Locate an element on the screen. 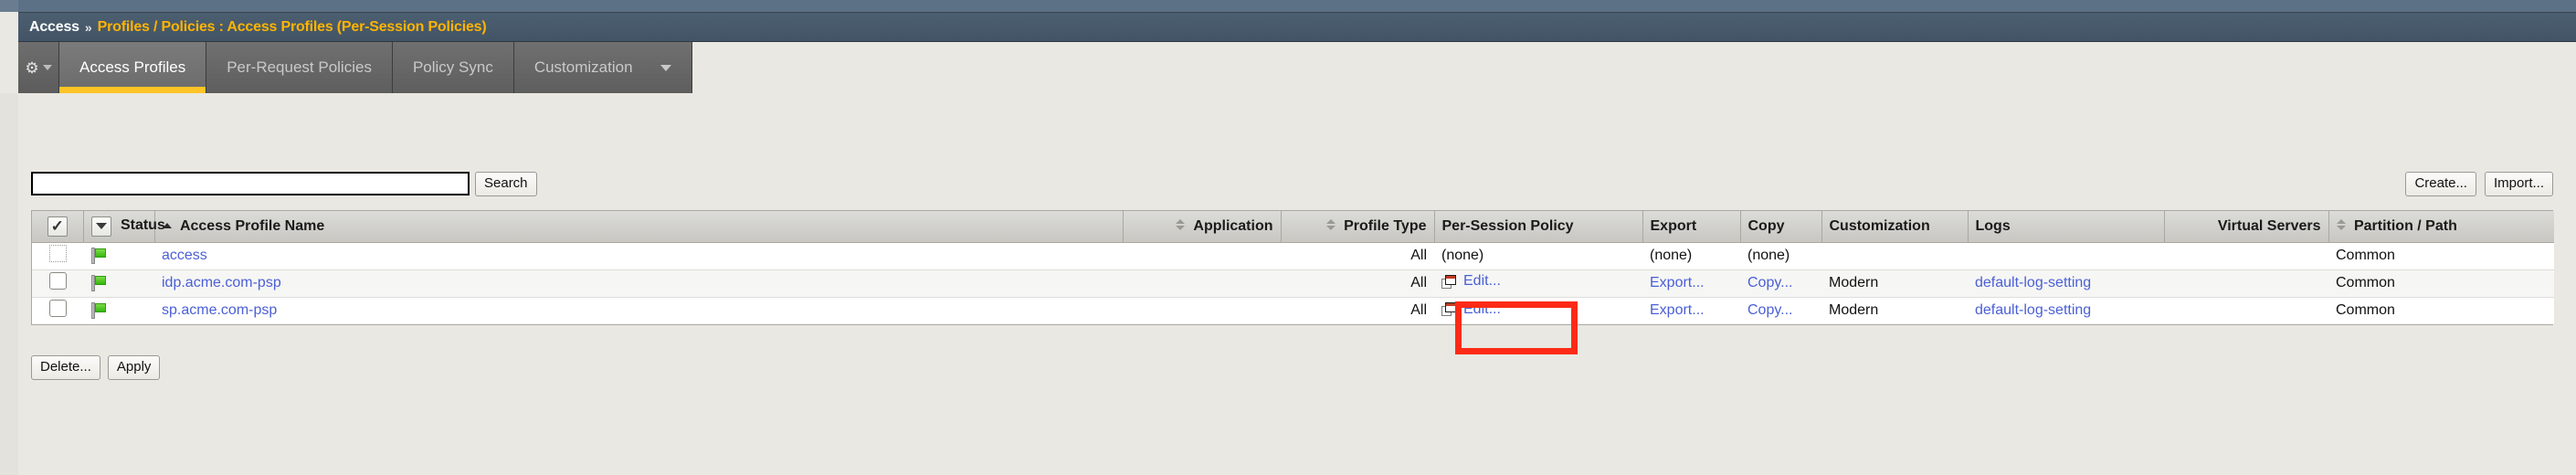 This screenshot has height=475, width=2576. column-header-per-session-policy: Per-Session Policy is located at coordinates (1538, 227).